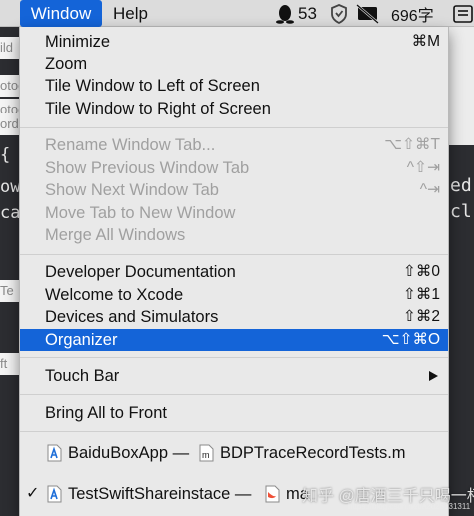 The image size is (474, 516). I want to click on menu-item-shortcut: ^⇧⇥, so click(423, 167).